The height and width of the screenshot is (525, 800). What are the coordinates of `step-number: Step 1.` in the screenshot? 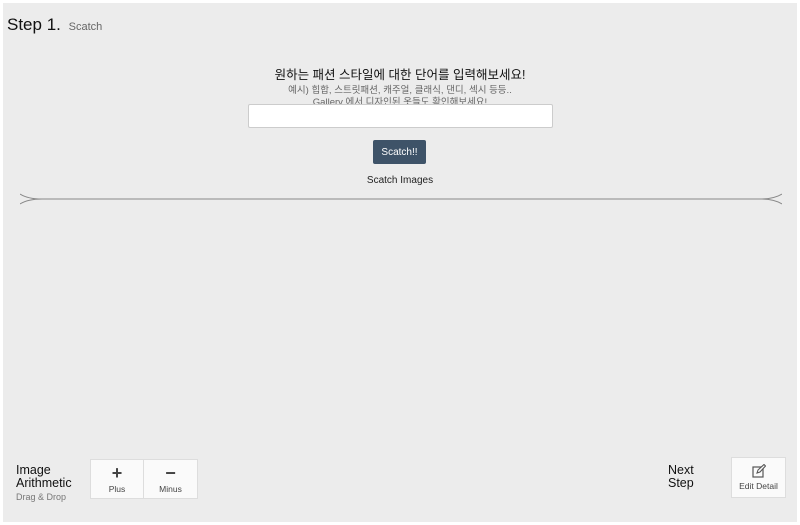 It's located at (34, 24).